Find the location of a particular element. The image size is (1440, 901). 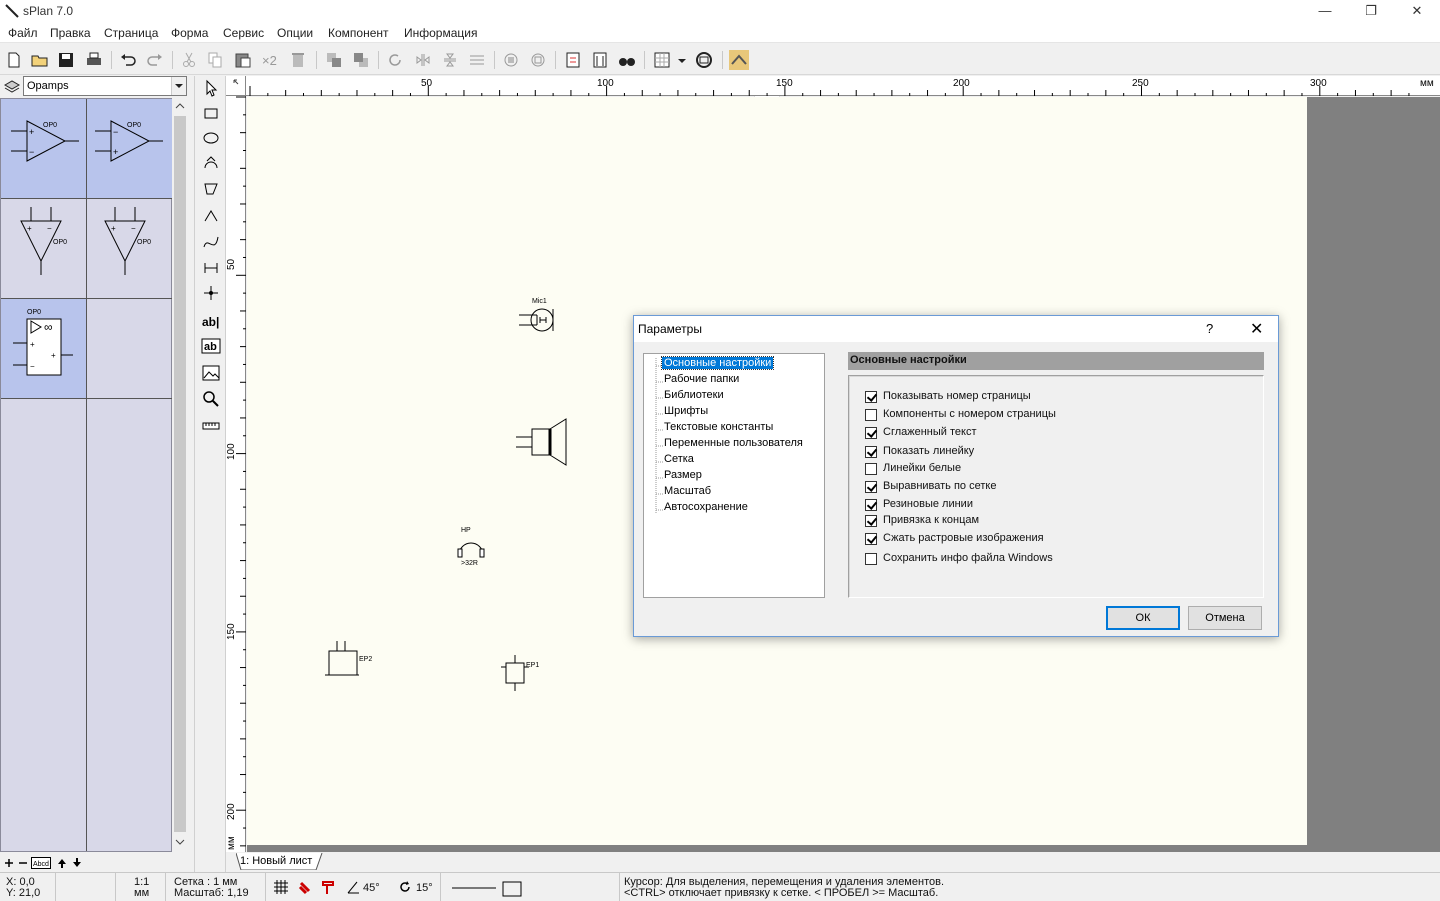

ok-button: ОК is located at coordinates (1143, 618).